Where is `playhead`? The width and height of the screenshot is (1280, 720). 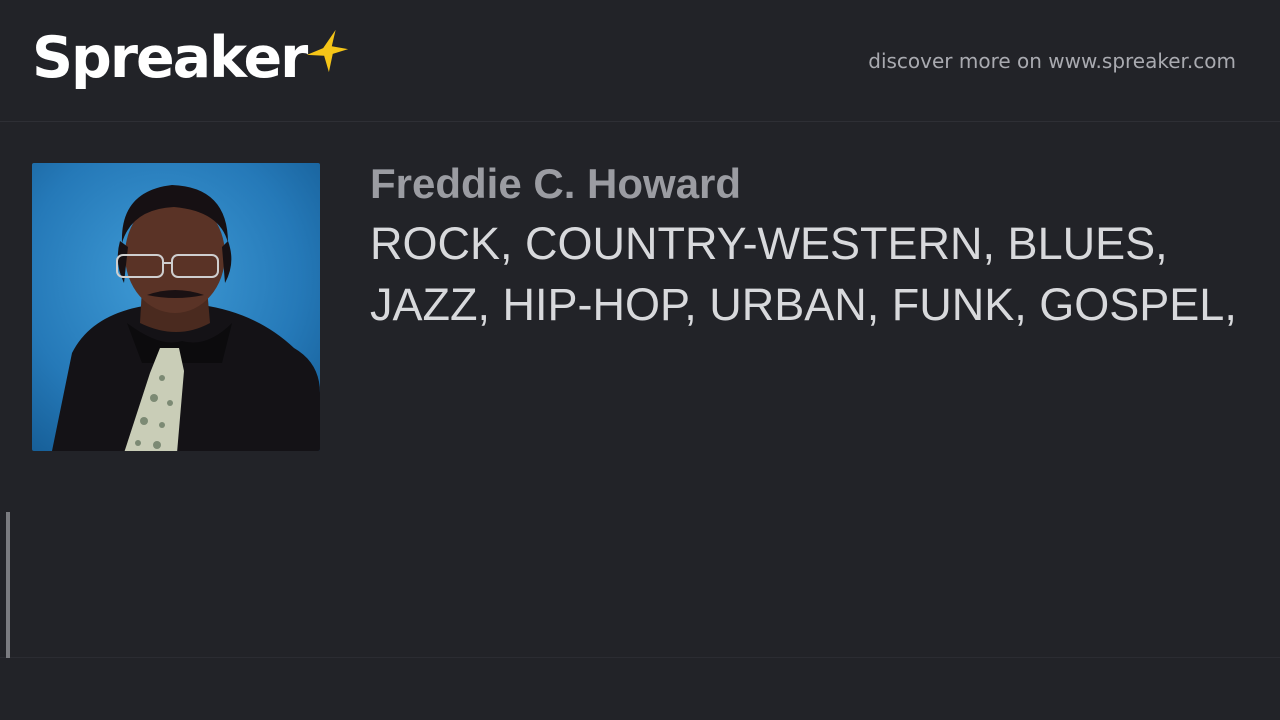 playhead is located at coordinates (8, 585).